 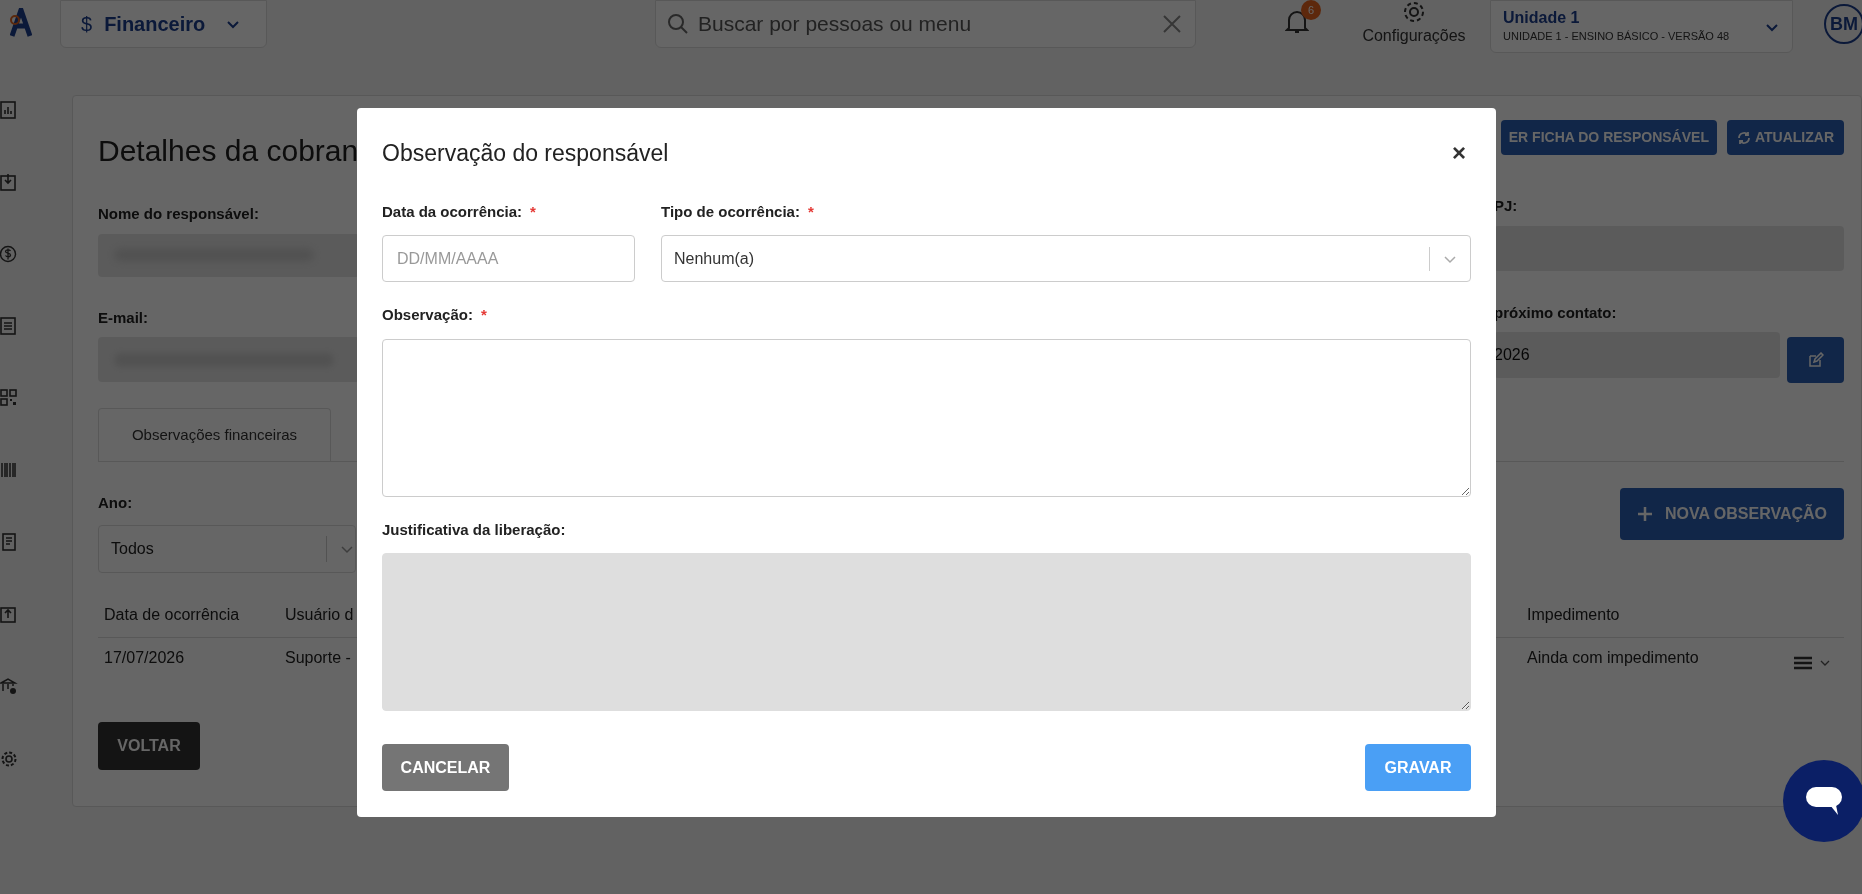 What do you see at coordinates (318, 657) in the screenshot?
I see `table-cell-text: Suporte -` at bounding box center [318, 657].